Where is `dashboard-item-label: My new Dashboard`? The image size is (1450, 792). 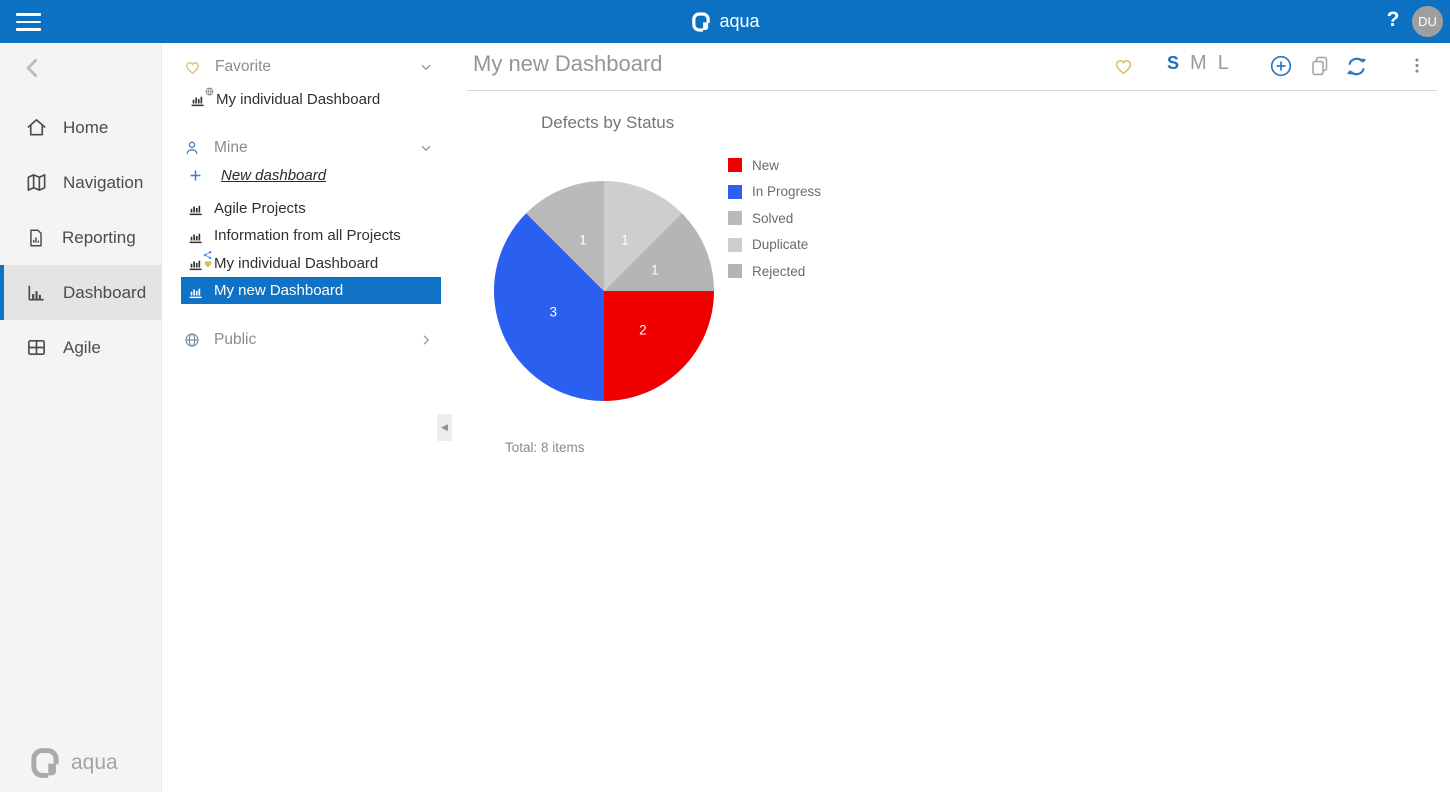 dashboard-item-label: My new Dashboard is located at coordinates (279, 290).